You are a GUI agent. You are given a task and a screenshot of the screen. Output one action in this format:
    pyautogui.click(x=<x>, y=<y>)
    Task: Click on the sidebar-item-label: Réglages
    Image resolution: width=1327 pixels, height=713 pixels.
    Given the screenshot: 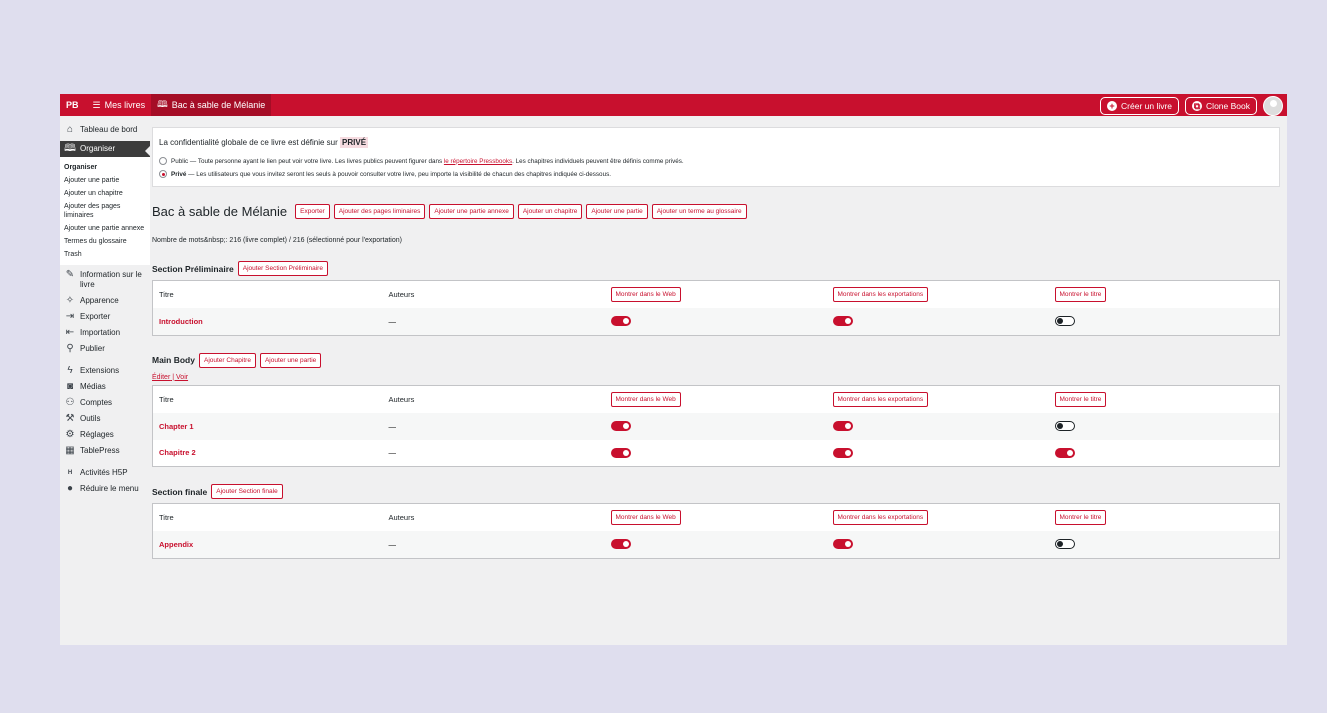 What is the action you would take?
    pyautogui.click(x=97, y=434)
    